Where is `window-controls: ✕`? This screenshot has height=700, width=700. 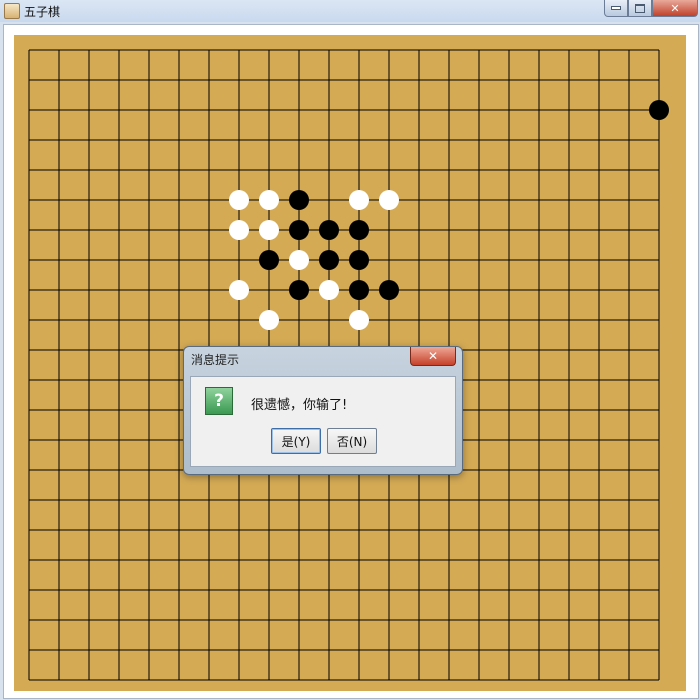
window-controls: ✕ is located at coordinates (651, 8).